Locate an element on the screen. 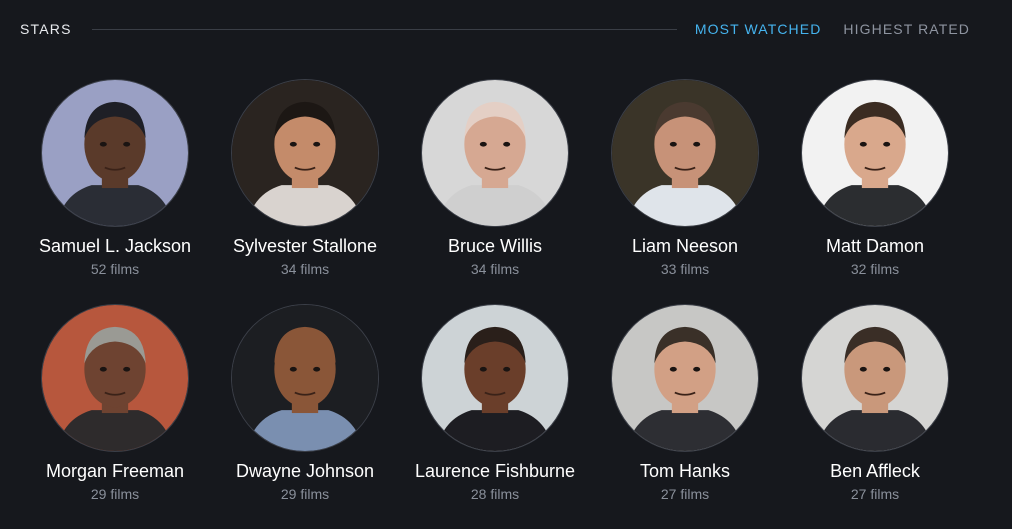 The image size is (1012, 529). star-card: Morgan Freeman 29 films is located at coordinates (115, 416).